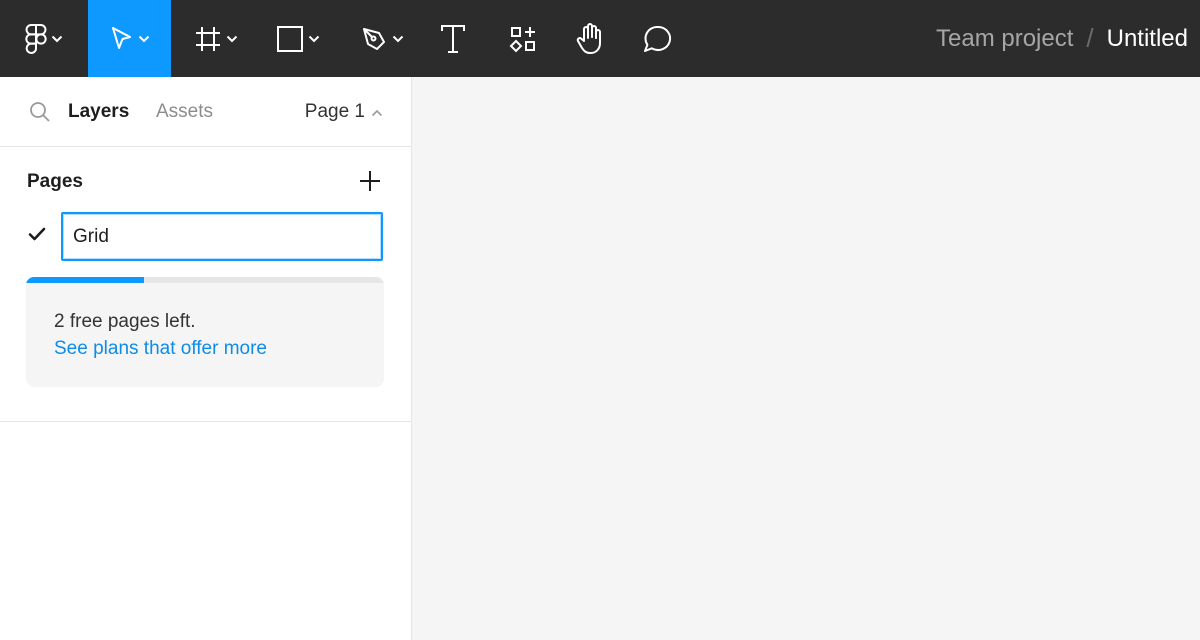  Describe the element at coordinates (98, 112) in the screenshot. I see `tab-layers: Layers` at that location.